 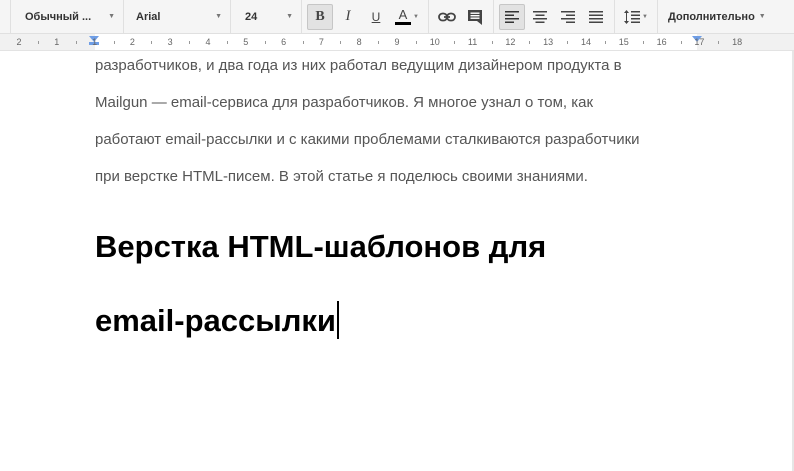 I want to click on ruler: 2 1 1 2 3 4 5 6 7 8 9 10 11 12 13 14 15 16 17 18, so click(x=397, y=42).